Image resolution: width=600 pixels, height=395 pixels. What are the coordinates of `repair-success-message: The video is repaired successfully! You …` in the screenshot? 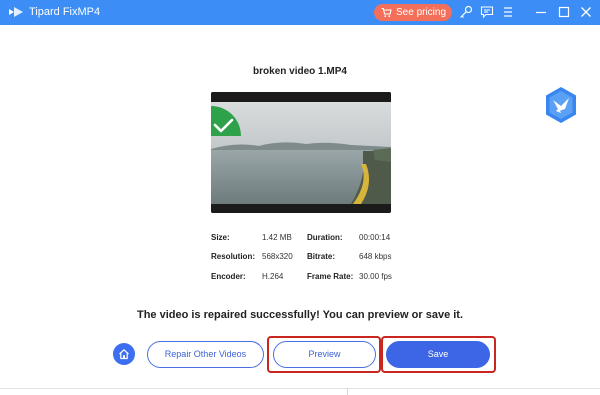 It's located at (300, 315).